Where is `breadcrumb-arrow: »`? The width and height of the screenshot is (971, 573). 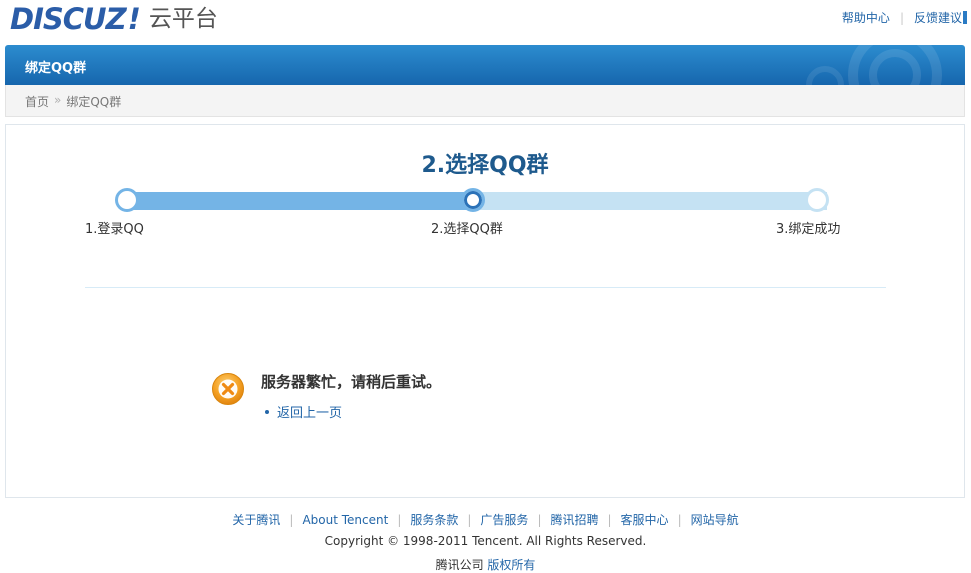 breadcrumb-arrow: » is located at coordinates (58, 100).